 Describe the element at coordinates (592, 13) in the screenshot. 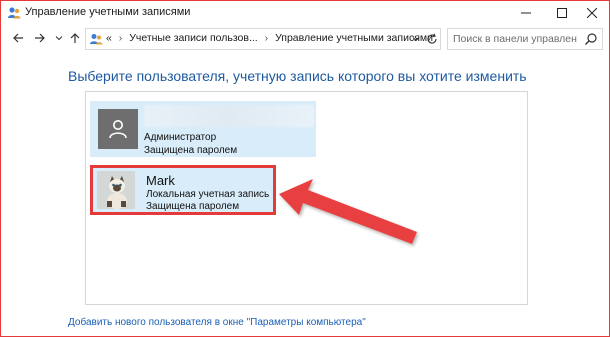

I see `close-icon` at that location.